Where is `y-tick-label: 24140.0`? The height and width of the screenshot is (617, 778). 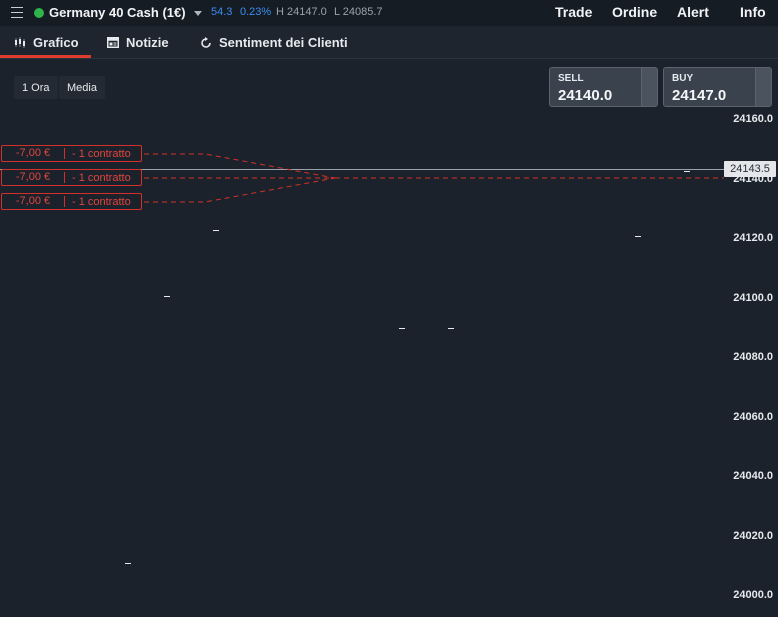
y-tick-label: 24140.0 is located at coordinates (753, 178).